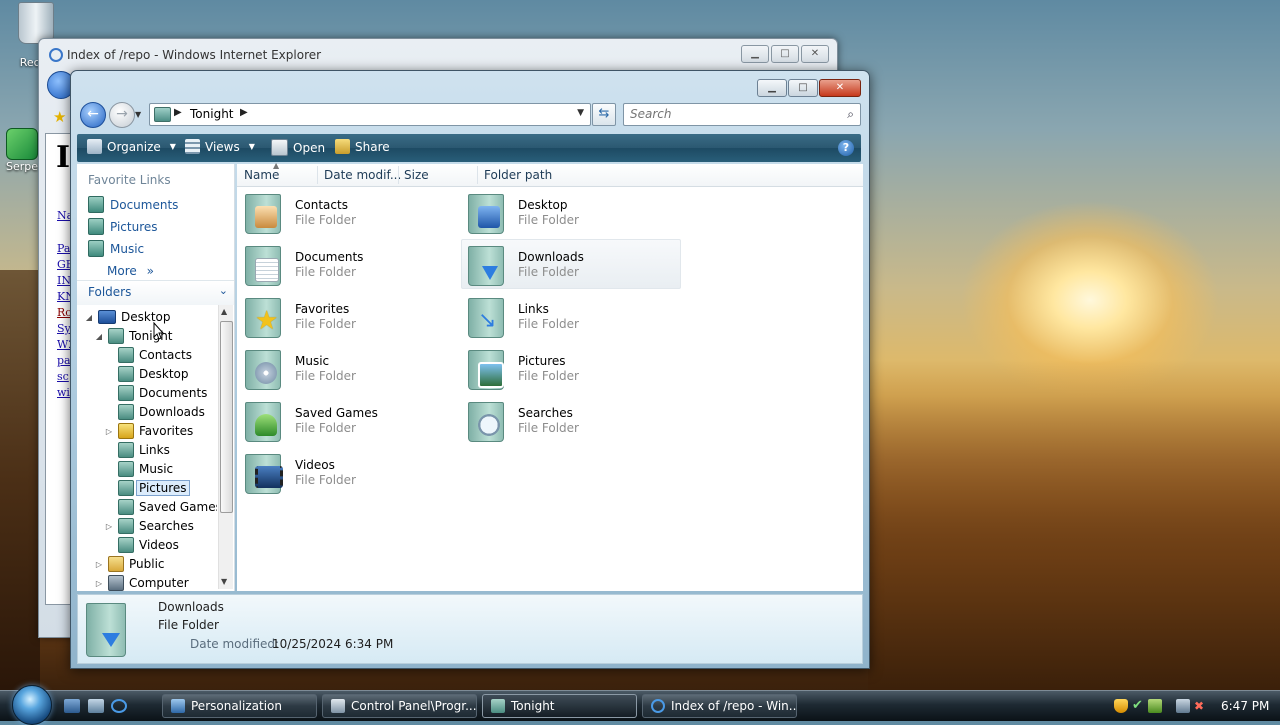 The height and width of the screenshot is (725, 1280). What do you see at coordinates (580, 113) in the screenshot?
I see `address-chevron-down-icon: ▼` at bounding box center [580, 113].